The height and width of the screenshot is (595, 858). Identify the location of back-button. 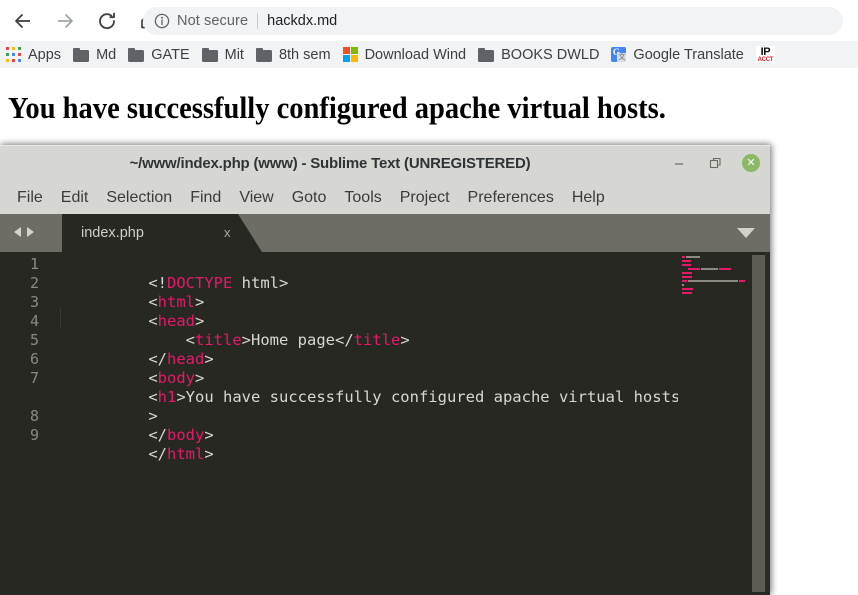
(23, 21).